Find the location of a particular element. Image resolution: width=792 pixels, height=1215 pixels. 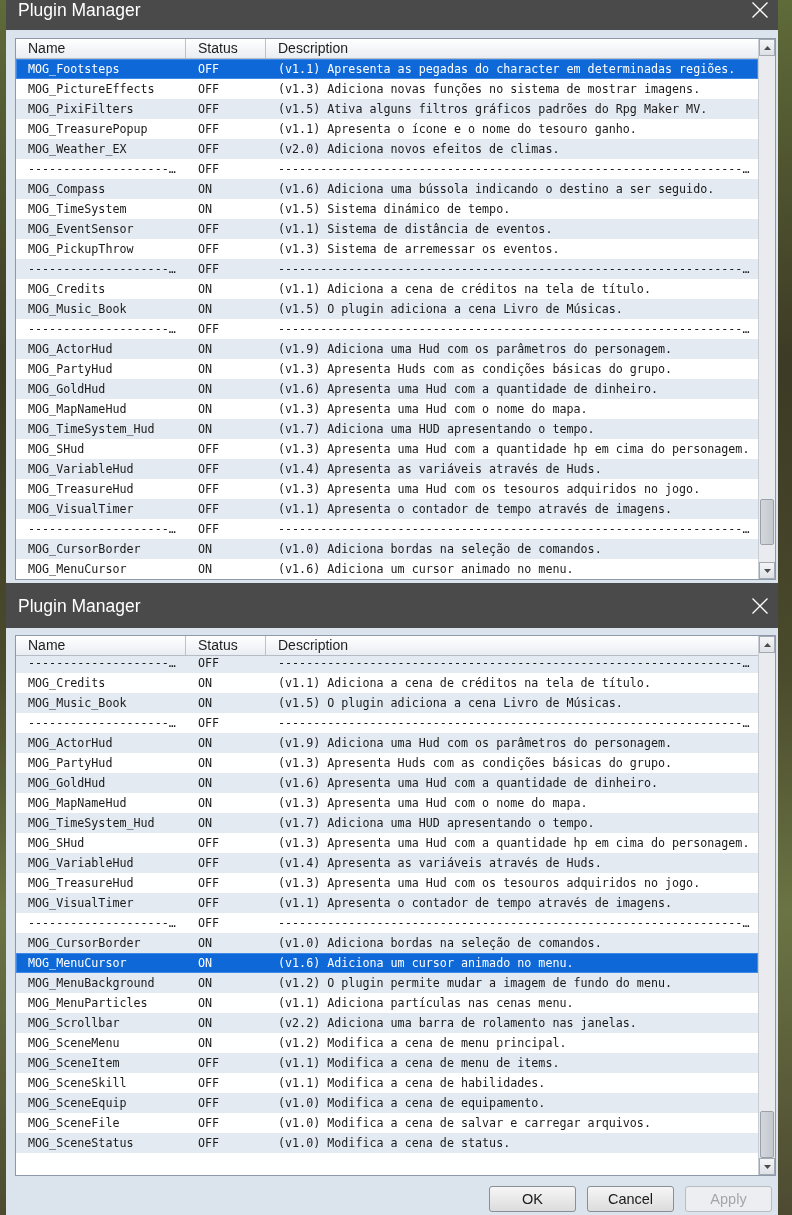

plugin-row: MOG_EventSensor OFF (v1.1) Sistema de distância de eventos. is located at coordinates (387, 229).